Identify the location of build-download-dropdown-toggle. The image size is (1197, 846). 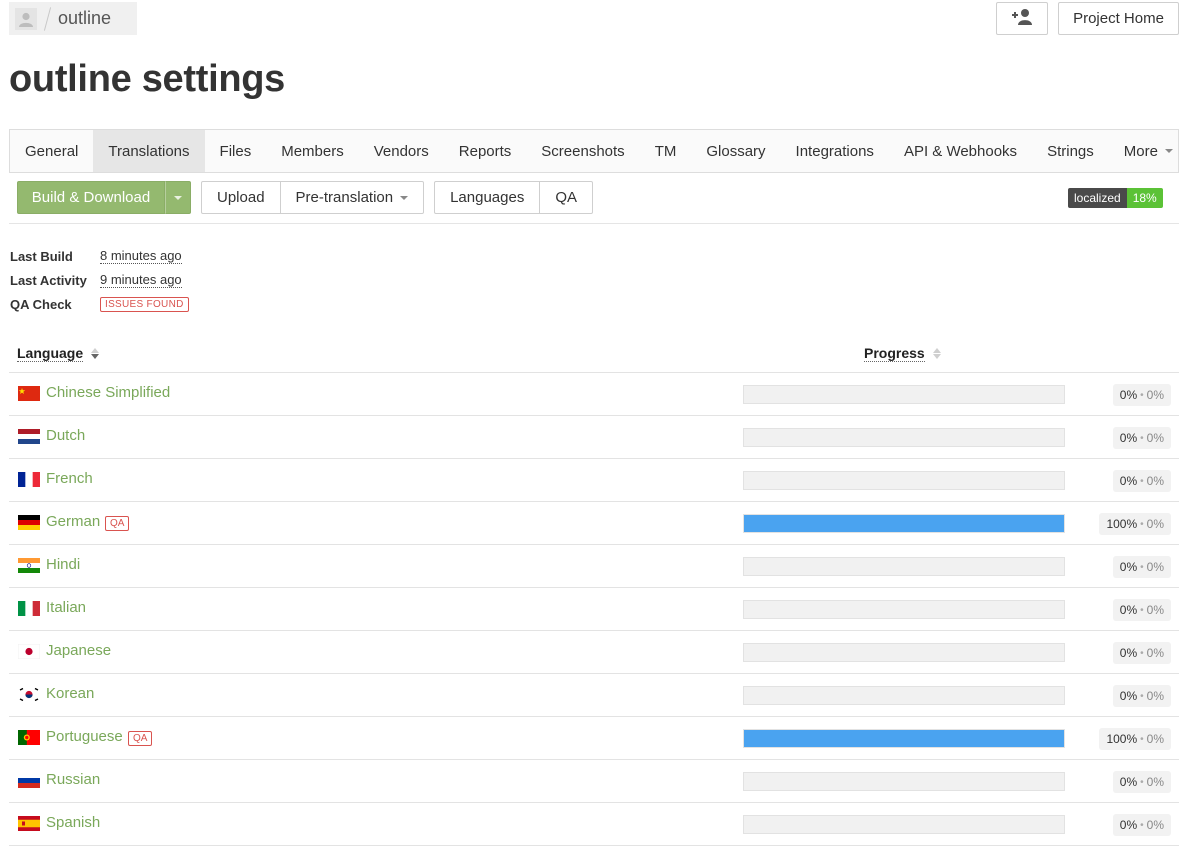
(178, 197).